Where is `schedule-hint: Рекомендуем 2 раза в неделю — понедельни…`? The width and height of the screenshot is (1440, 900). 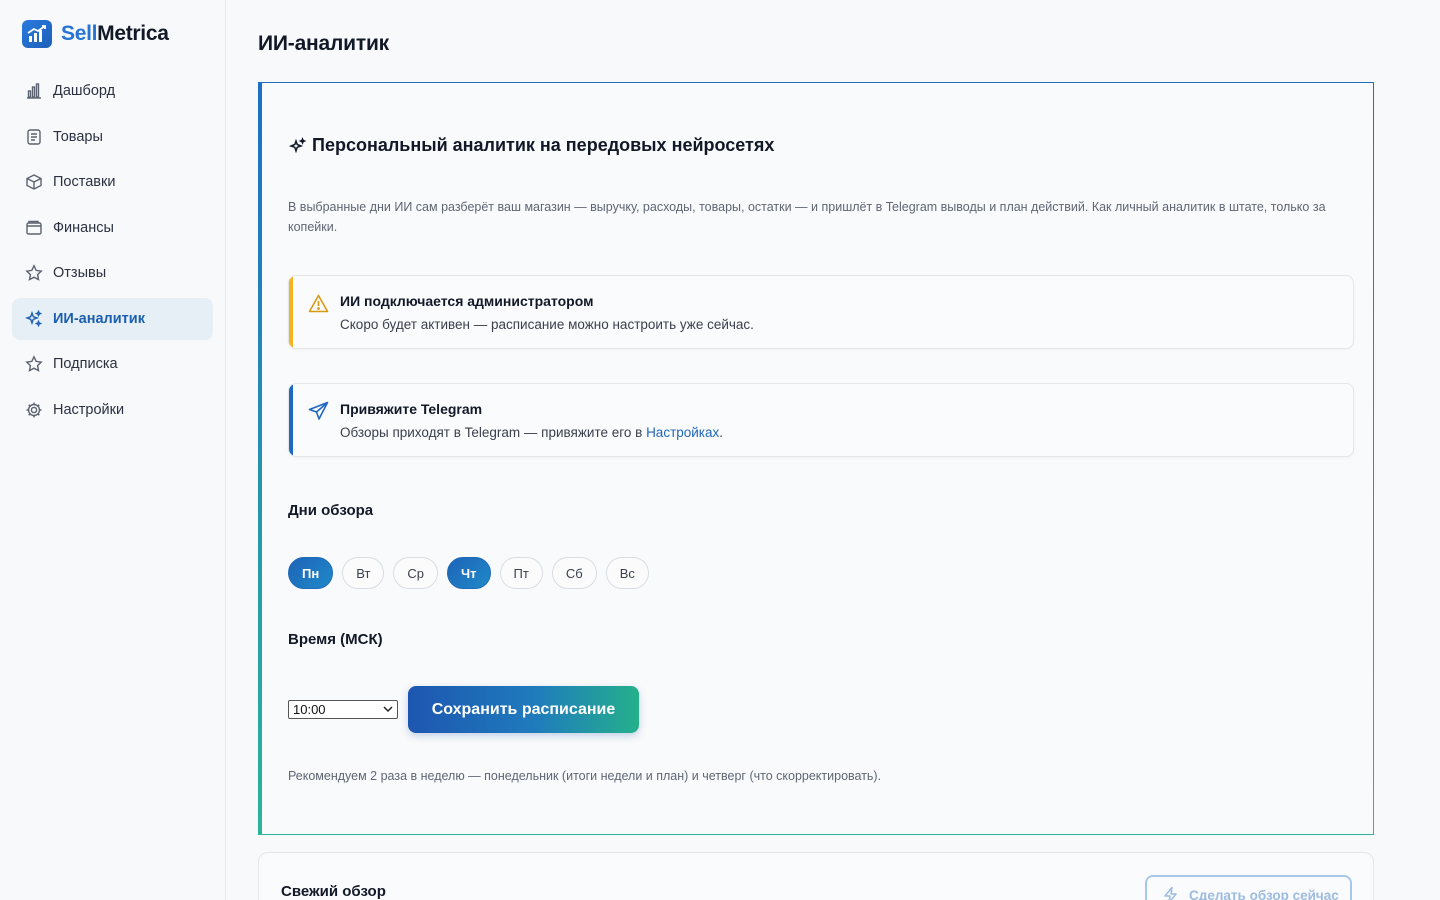
schedule-hint: Рекомендуем 2 раза в неделю — понедельни… is located at coordinates (585, 776).